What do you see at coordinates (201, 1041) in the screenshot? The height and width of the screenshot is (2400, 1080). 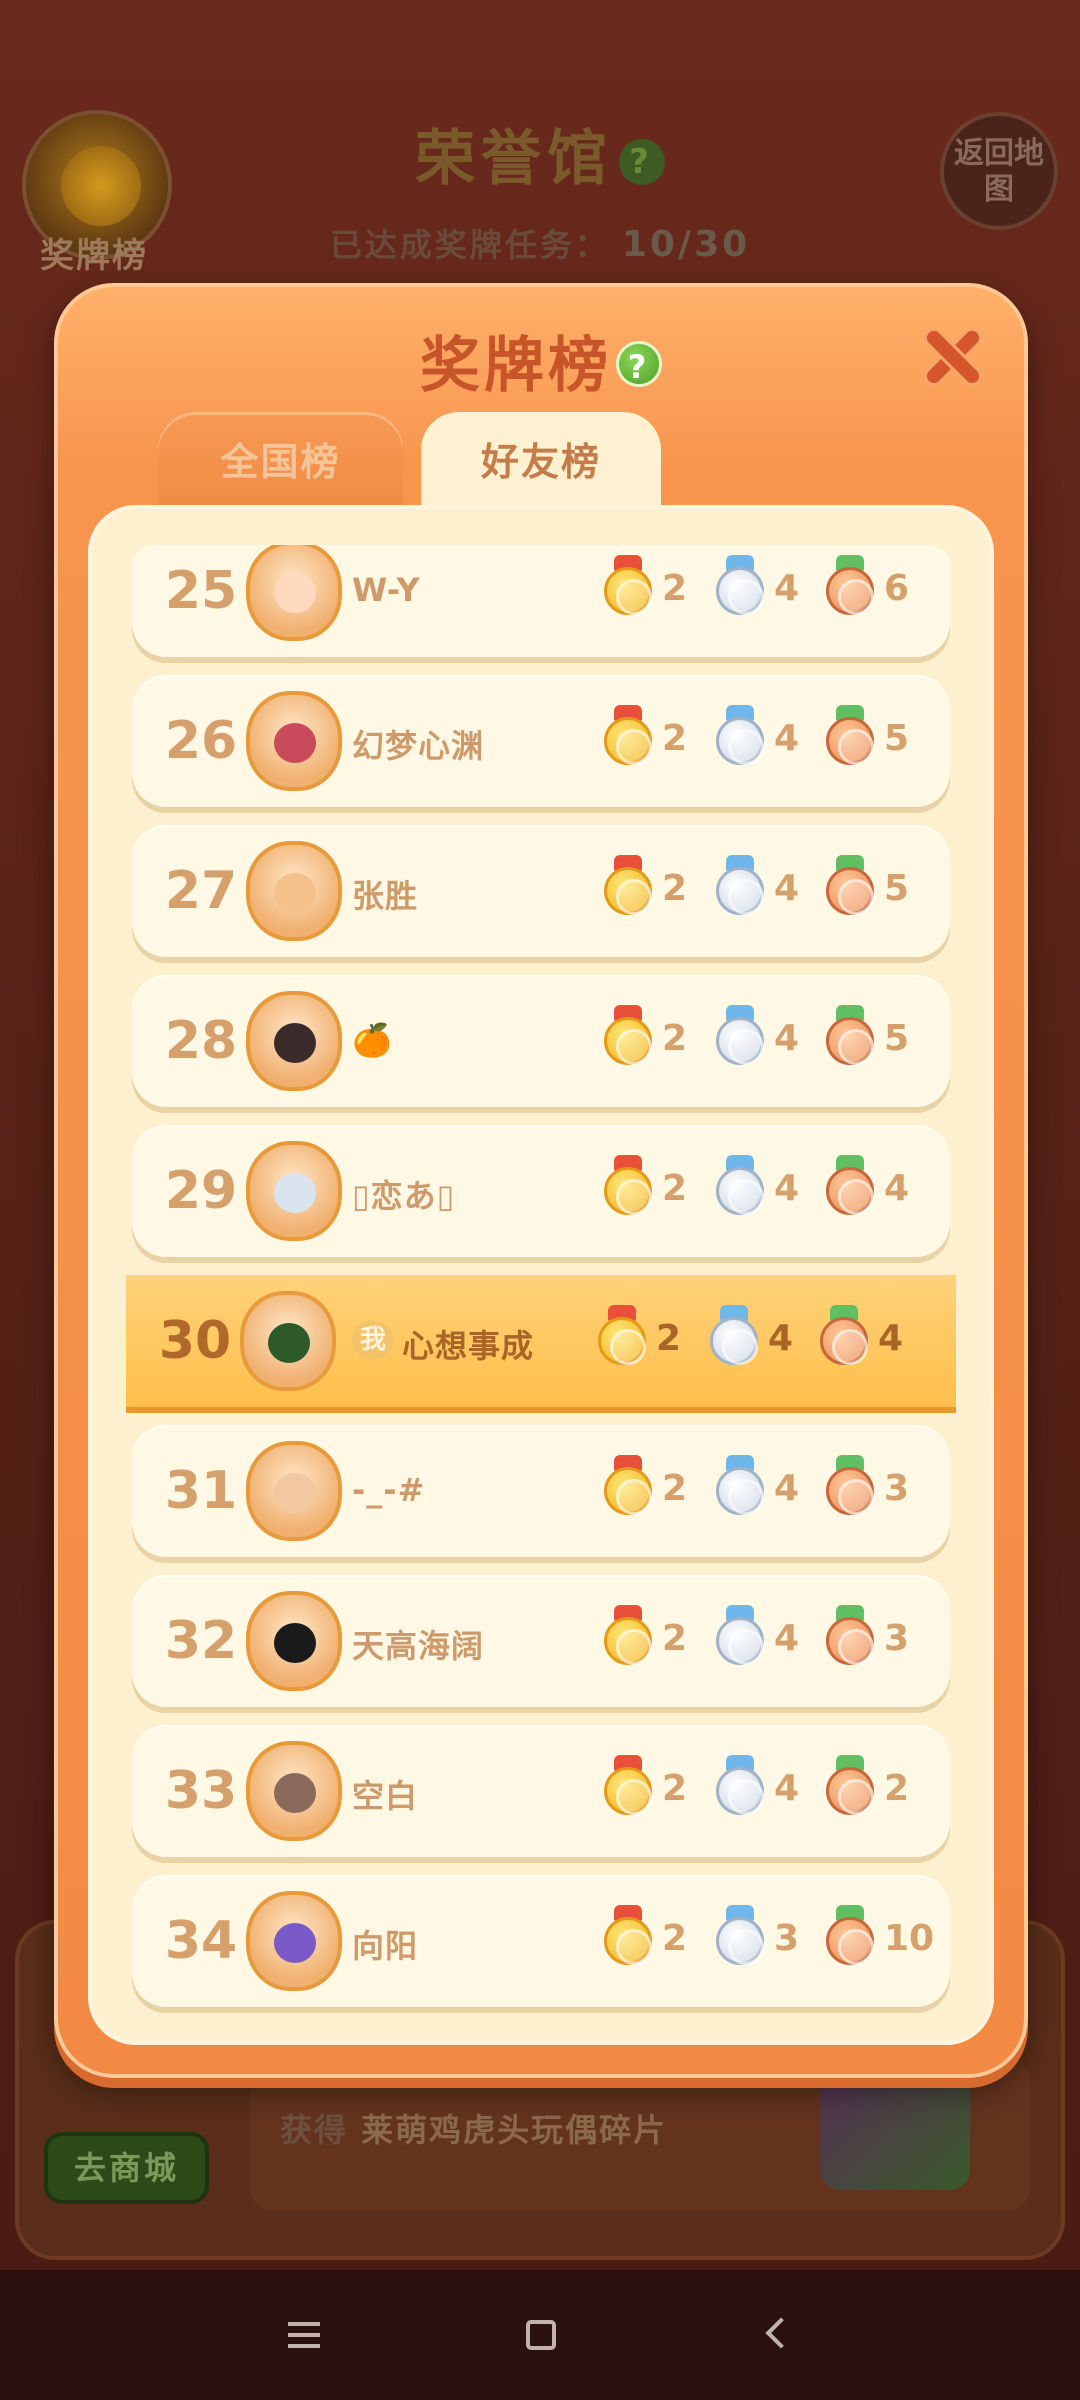 I see `rank-number: 28` at bounding box center [201, 1041].